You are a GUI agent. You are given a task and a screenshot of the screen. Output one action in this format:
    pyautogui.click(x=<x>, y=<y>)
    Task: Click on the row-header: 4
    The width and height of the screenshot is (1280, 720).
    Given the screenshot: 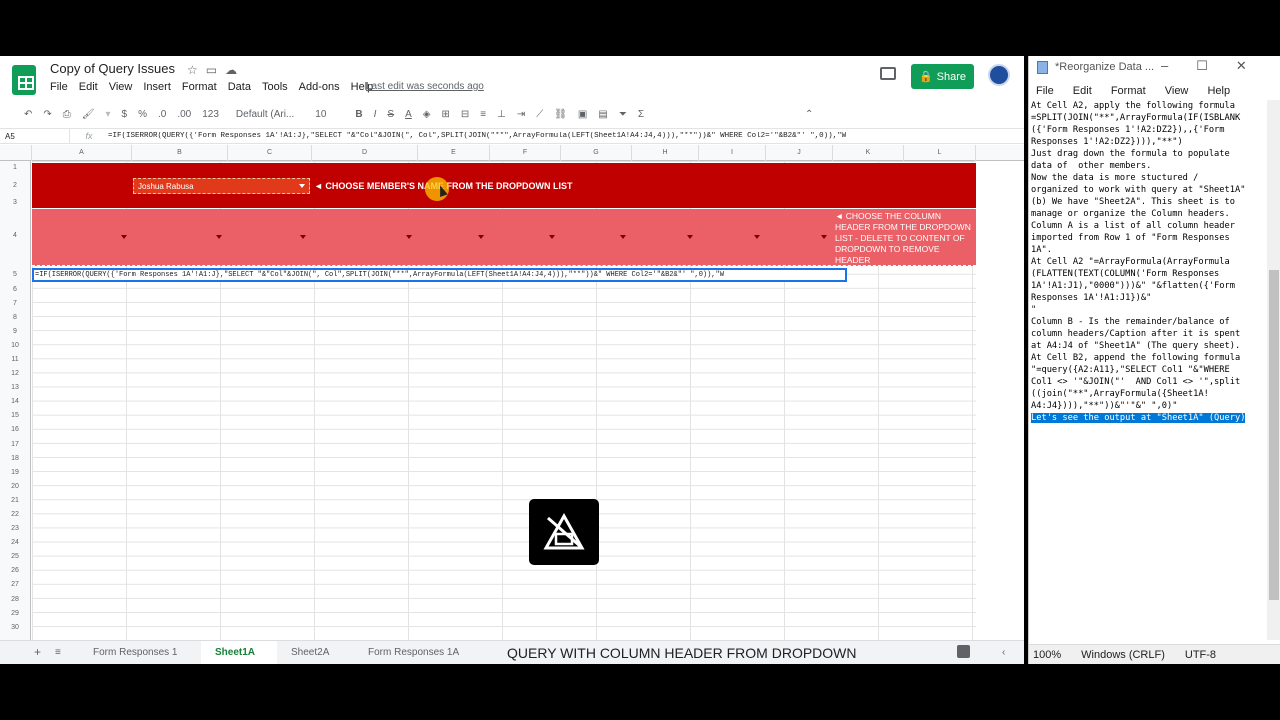 What is the action you would take?
    pyautogui.click(x=15, y=235)
    